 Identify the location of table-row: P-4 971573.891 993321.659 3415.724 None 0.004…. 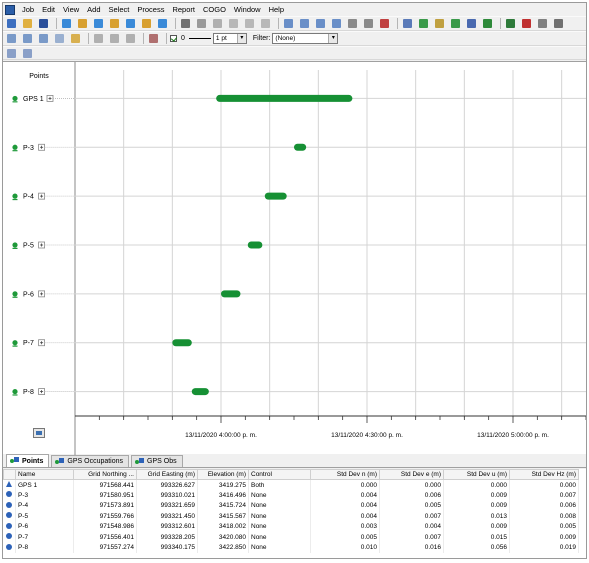
(291, 505).